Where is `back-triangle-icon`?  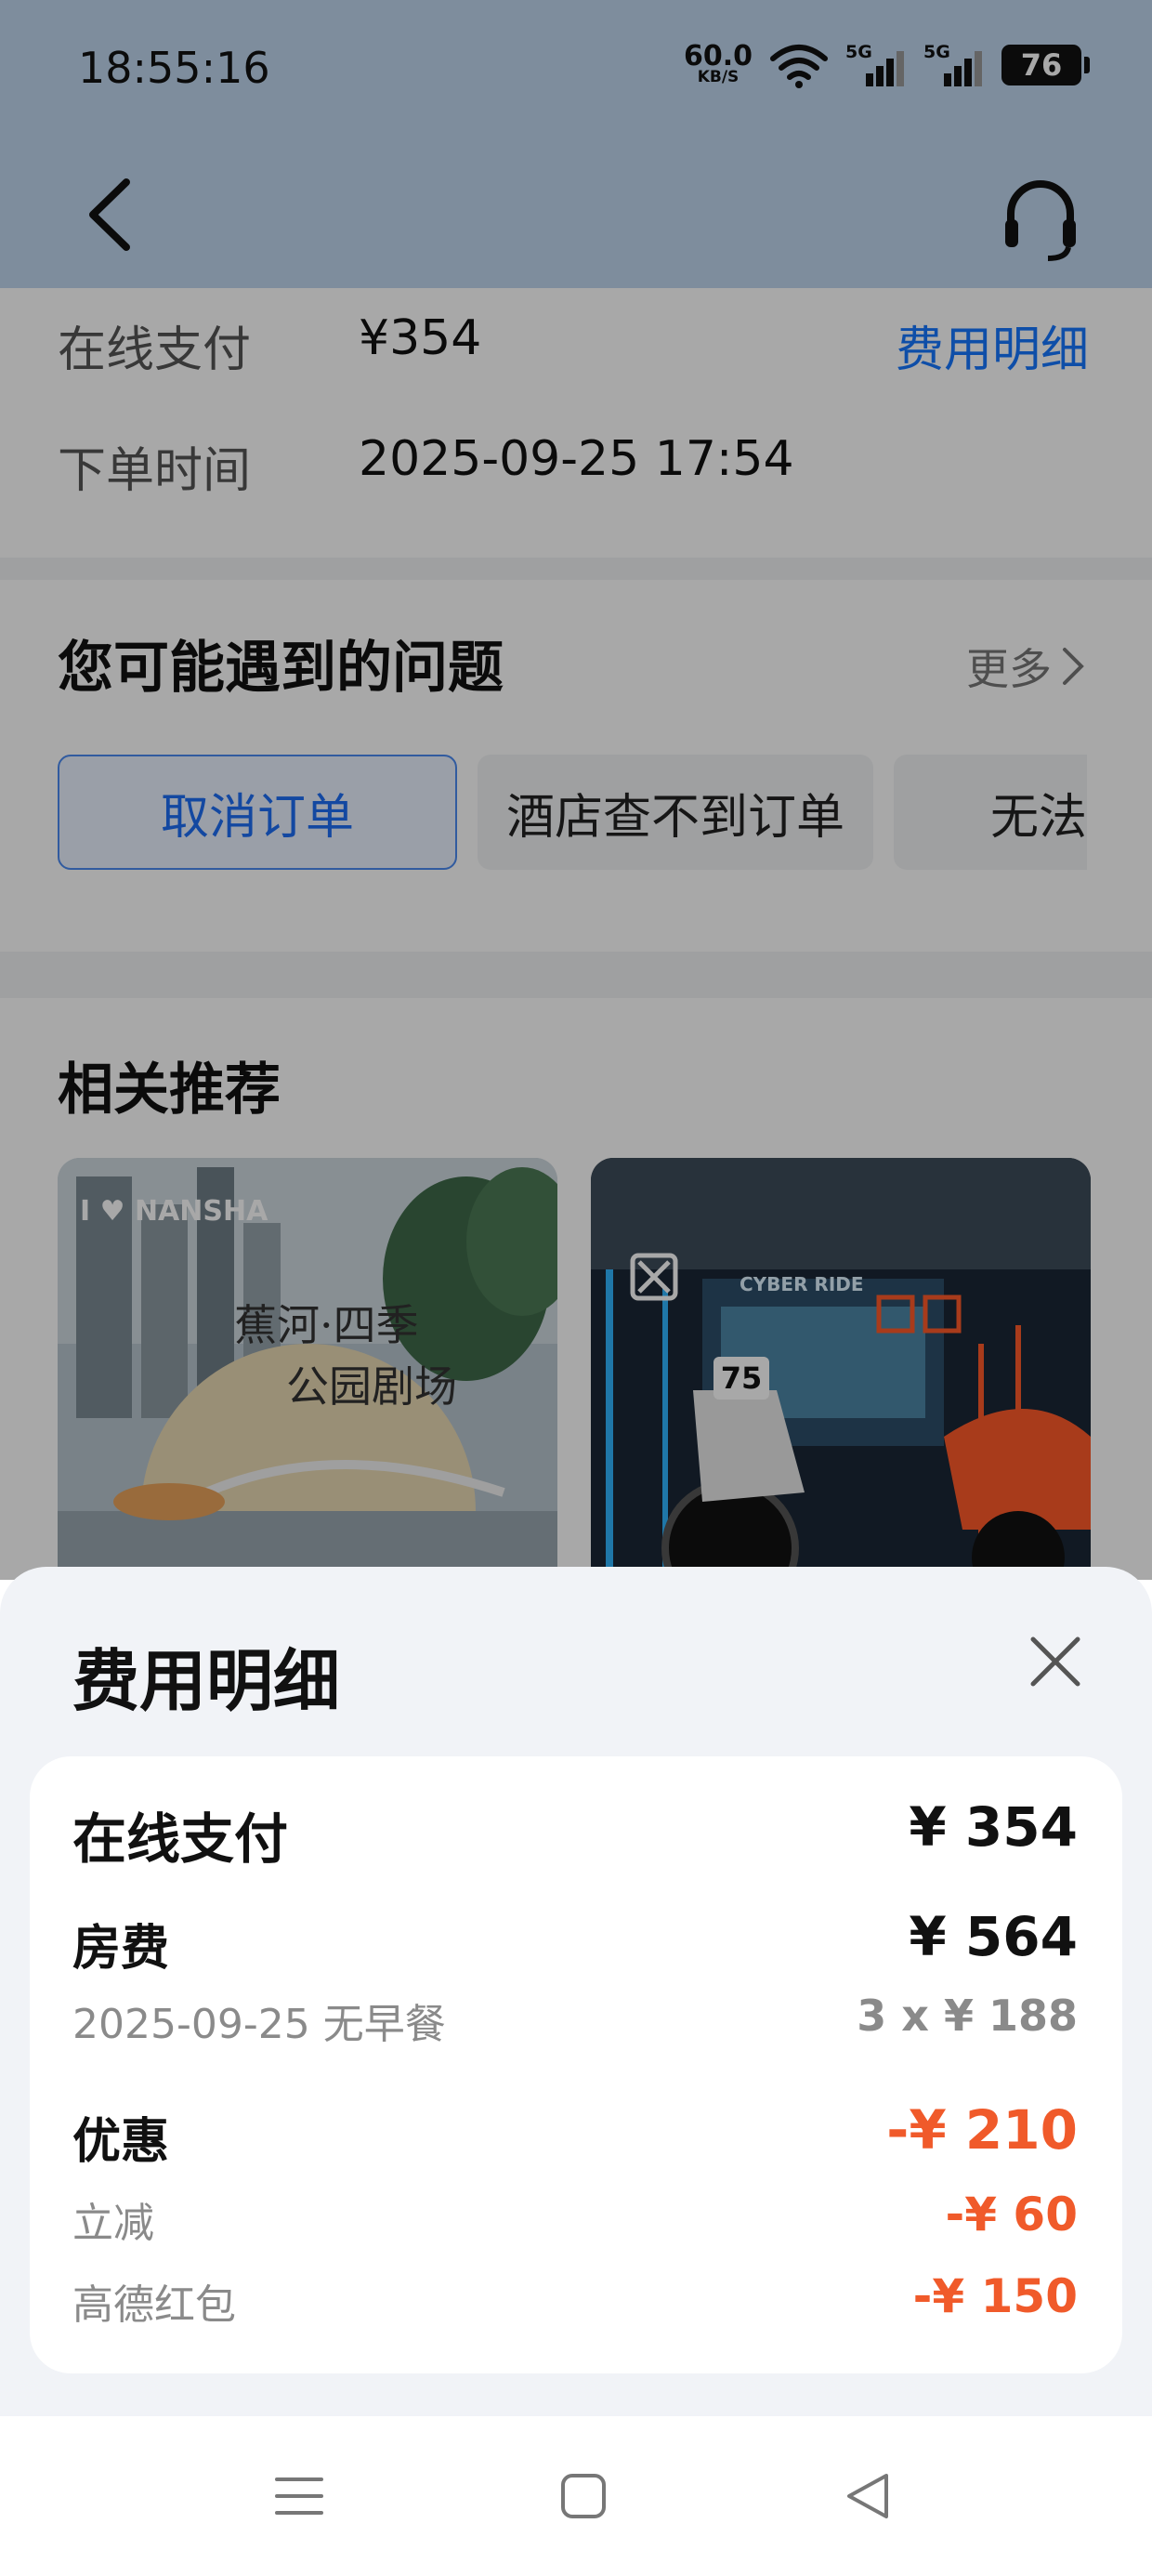 back-triangle-icon is located at coordinates (868, 2496).